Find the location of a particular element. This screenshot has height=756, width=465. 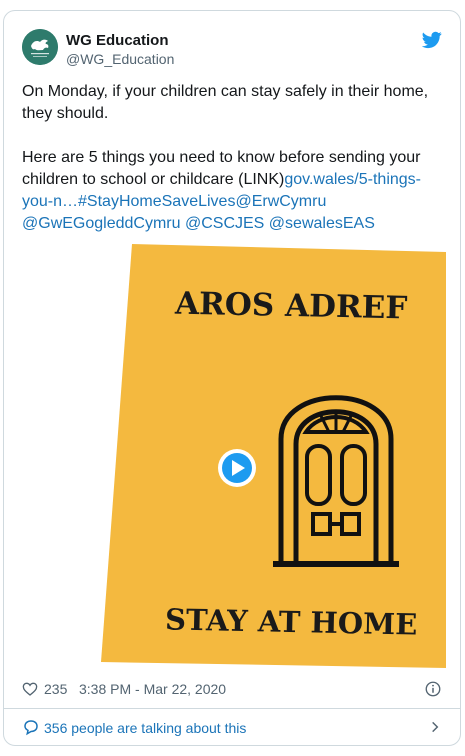

like-count: 235 is located at coordinates (55, 689).